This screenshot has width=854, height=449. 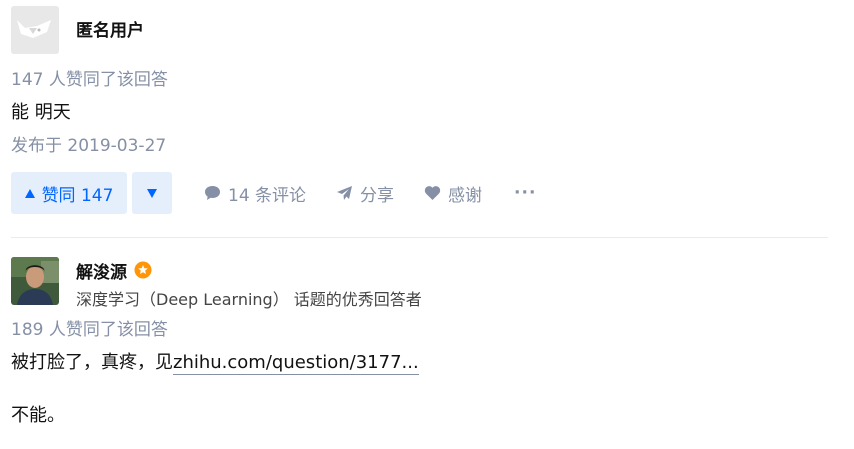 I want to click on publish-date: 发布于 2019-03-27, so click(x=419, y=143).